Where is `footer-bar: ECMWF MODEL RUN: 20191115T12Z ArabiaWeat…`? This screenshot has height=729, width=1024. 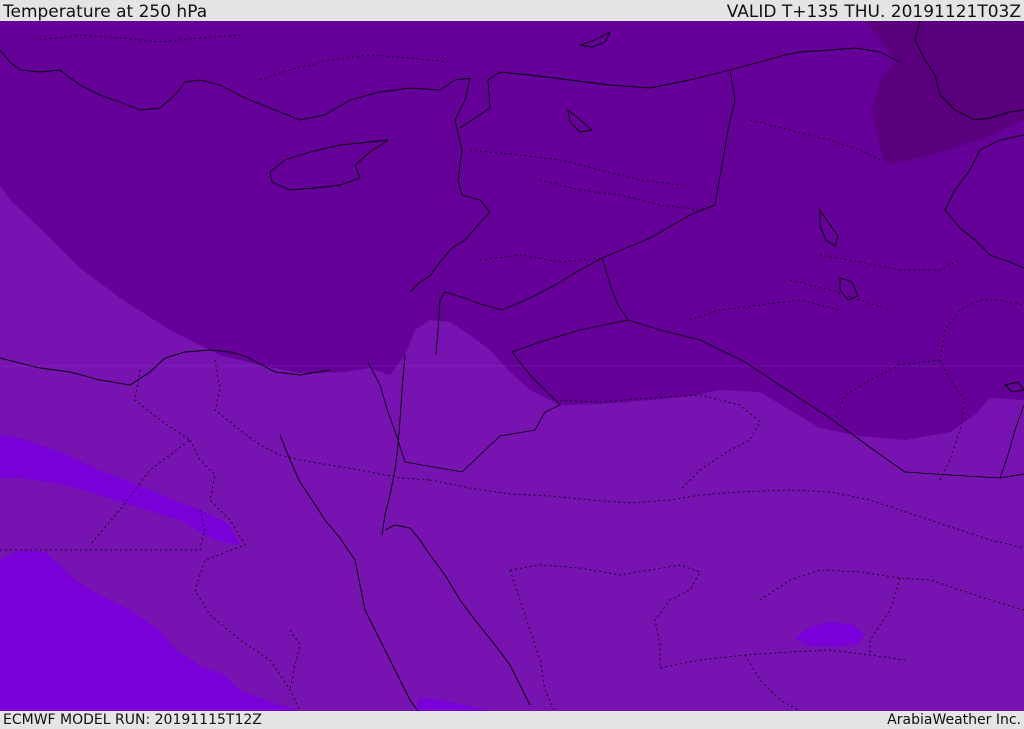
footer-bar: ECMWF MODEL RUN: 20191115T12Z ArabiaWeat… is located at coordinates (512, 720).